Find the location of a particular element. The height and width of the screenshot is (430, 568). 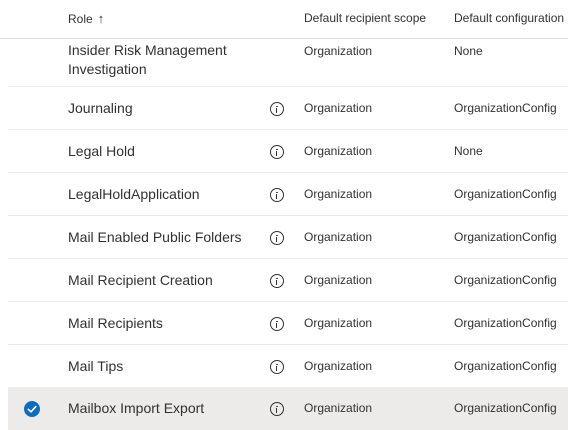

column-header-role-label: Role is located at coordinates (80, 19).